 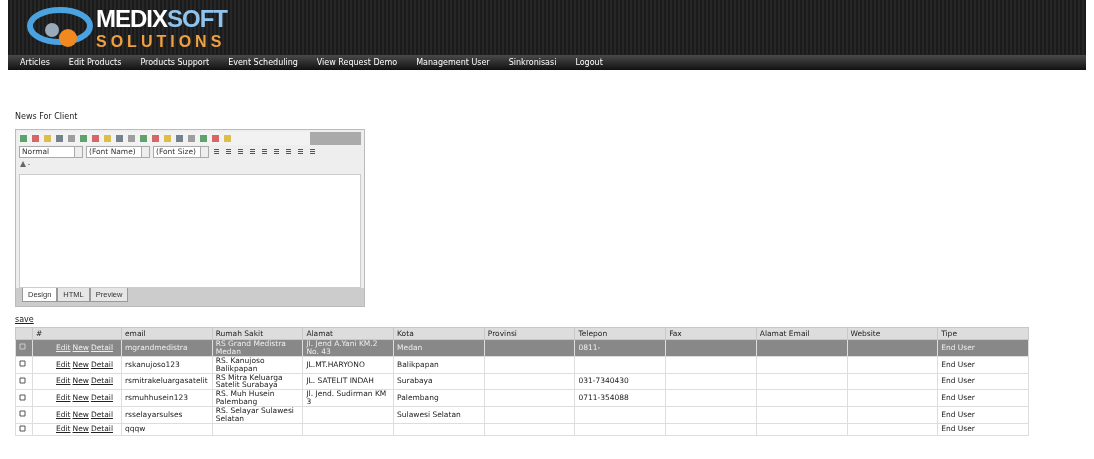 I want to click on nav-link: Articles, so click(x=35, y=62).